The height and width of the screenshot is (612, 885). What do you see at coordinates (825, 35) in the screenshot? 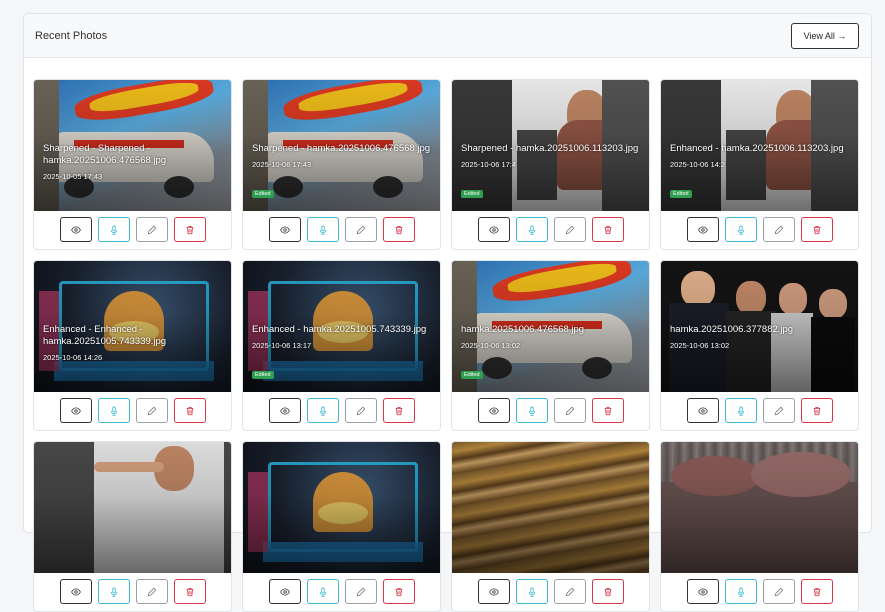
I see `view-all-button: View All →` at bounding box center [825, 35].